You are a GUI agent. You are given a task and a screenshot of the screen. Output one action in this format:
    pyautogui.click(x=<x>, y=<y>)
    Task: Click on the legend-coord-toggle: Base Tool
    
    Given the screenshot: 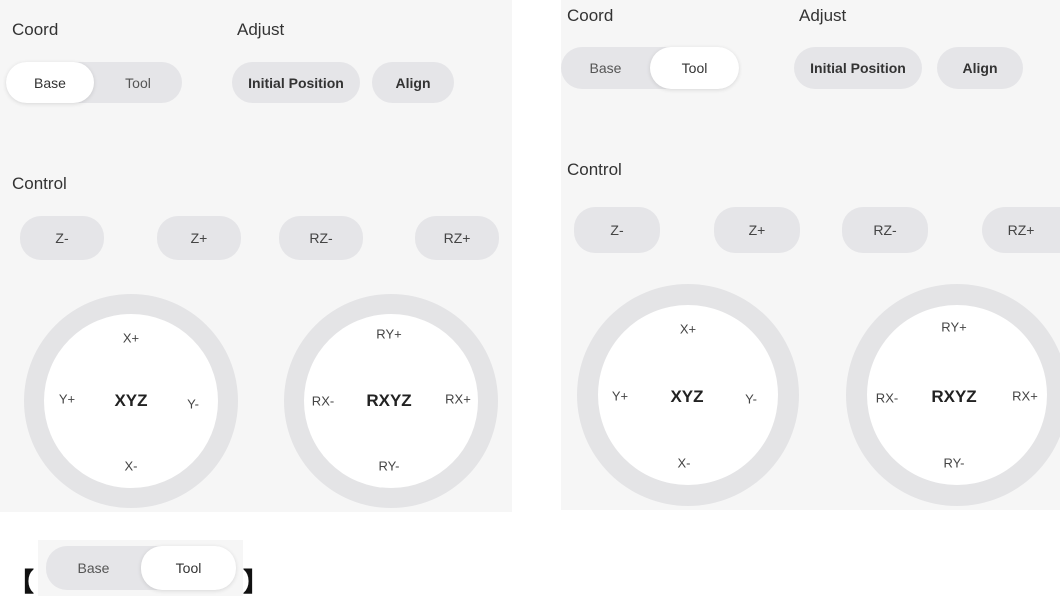 What is the action you would take?
    pyautogui.click(x=141, y=568)
    